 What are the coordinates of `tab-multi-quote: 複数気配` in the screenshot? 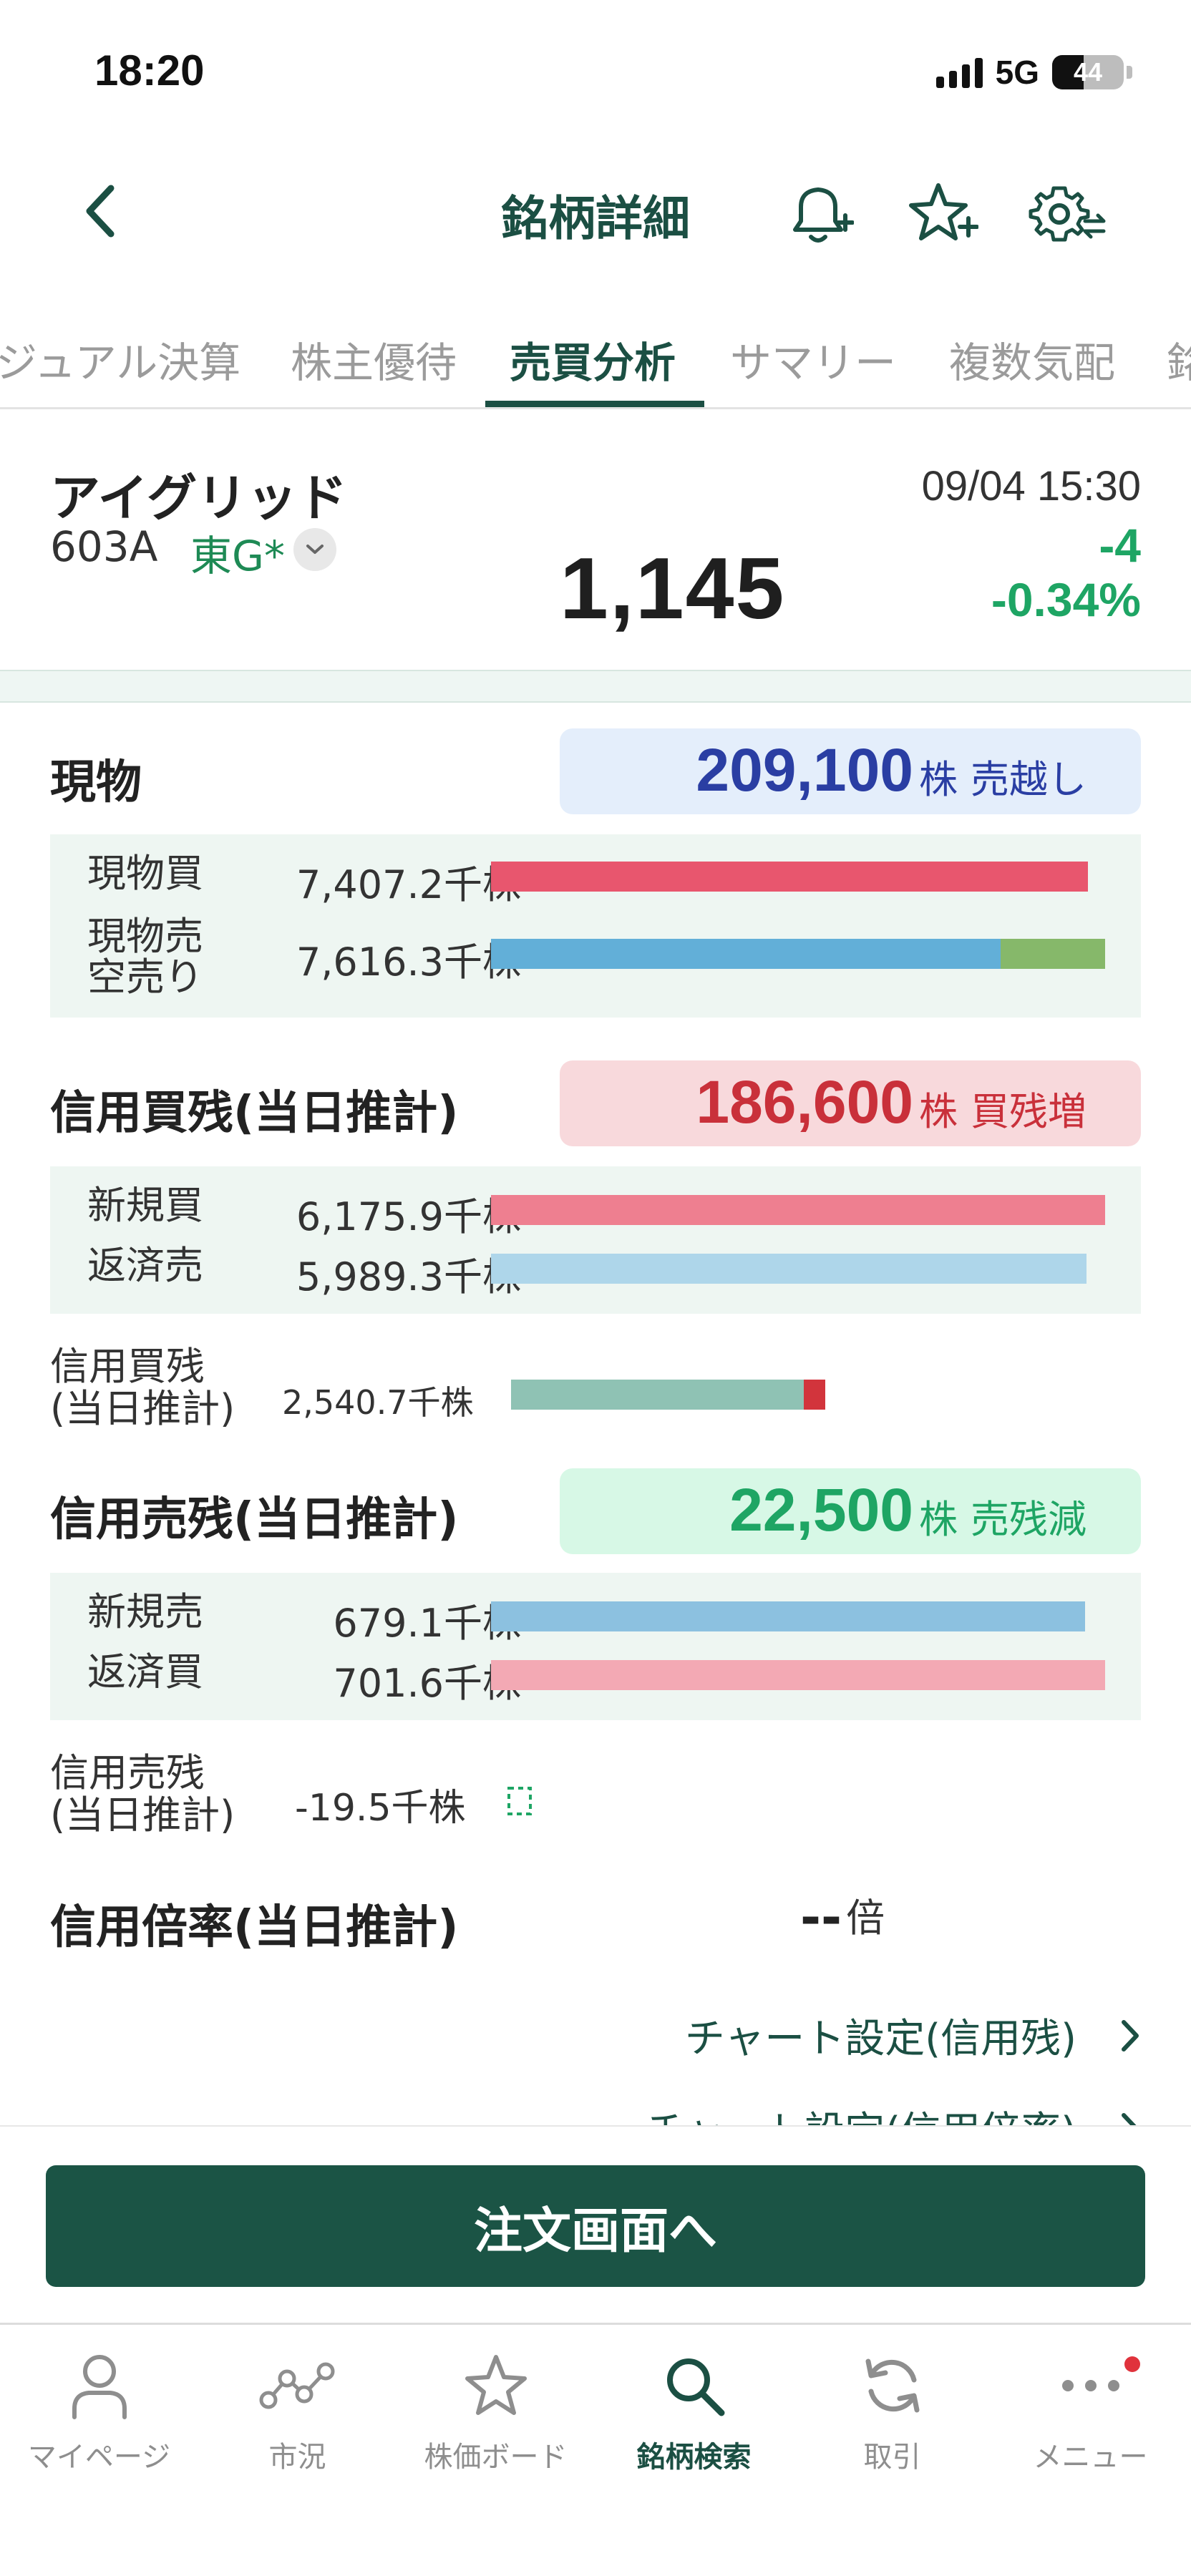 It's located at (1032, 359).